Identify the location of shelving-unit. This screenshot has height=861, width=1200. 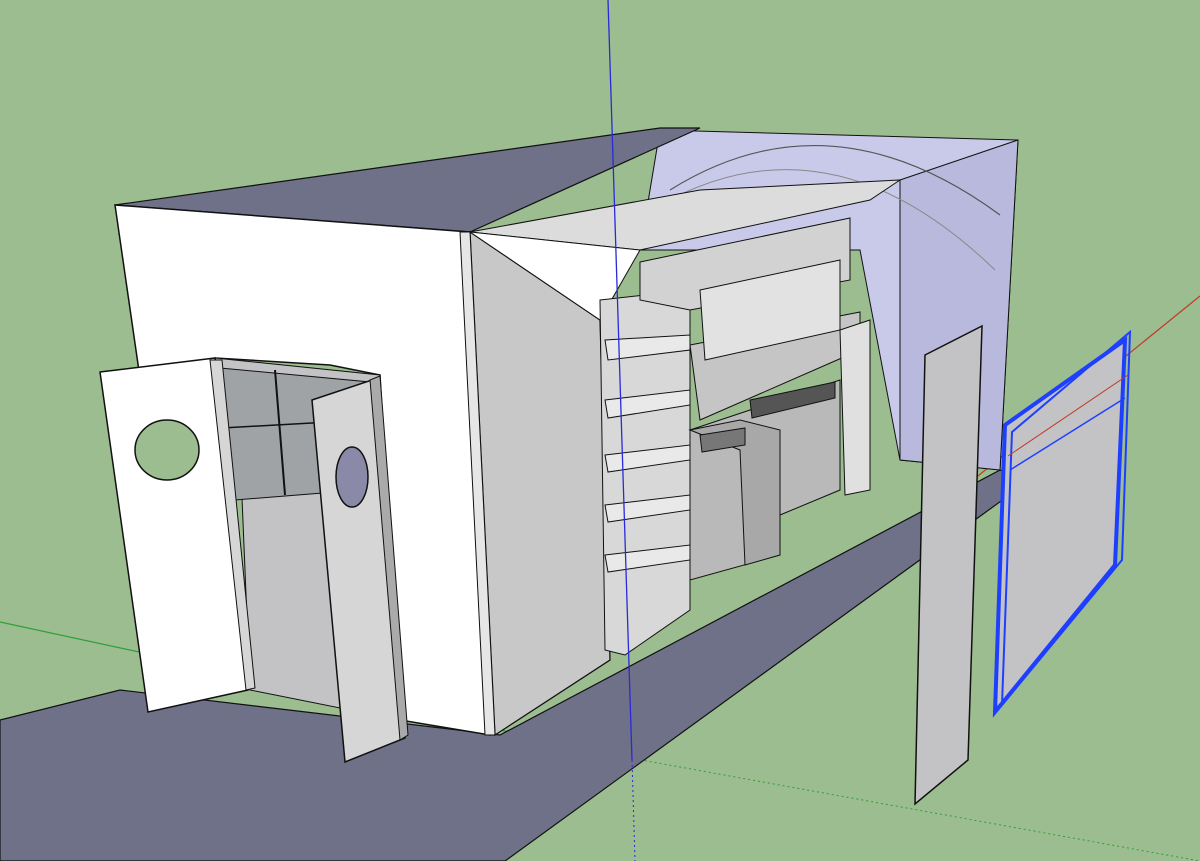
(645, 472).